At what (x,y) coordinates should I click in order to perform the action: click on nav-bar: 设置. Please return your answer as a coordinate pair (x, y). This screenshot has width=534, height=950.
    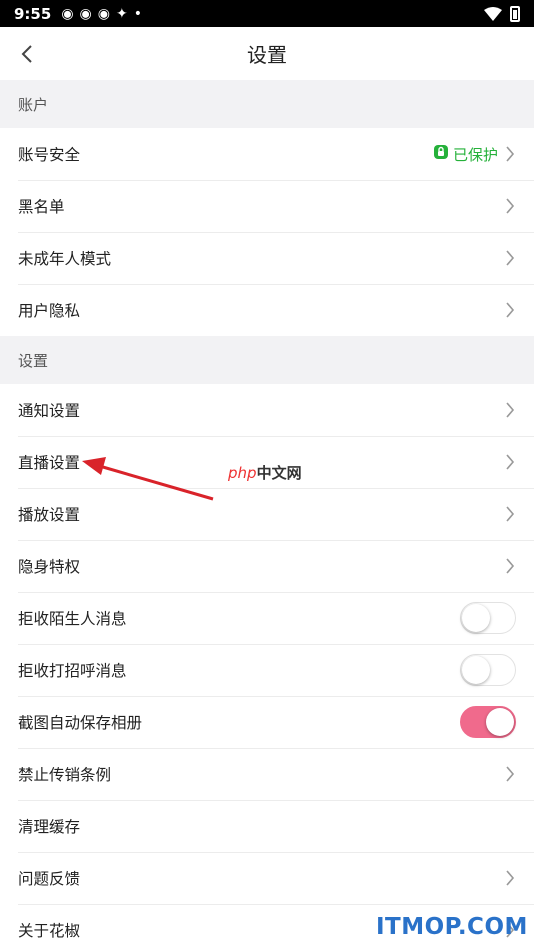
    Looking at the image, I should click on (267, 53).